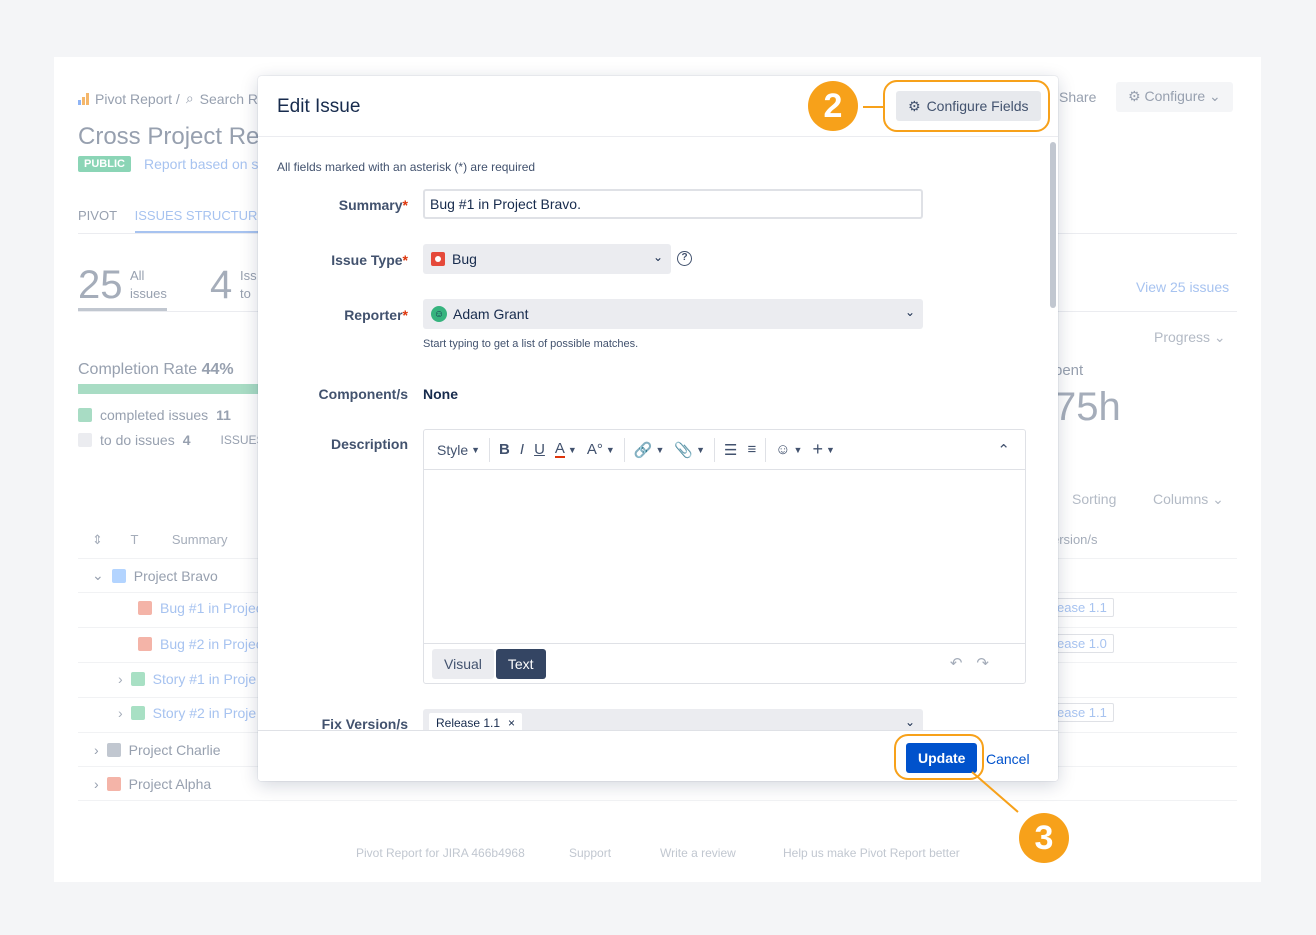 This screenshot has width=1316, height=935. What do you see at coordinates (698, 853) in the screenshot?
I see `footer-review-link: Write a review` at bounding box center [698, 853].